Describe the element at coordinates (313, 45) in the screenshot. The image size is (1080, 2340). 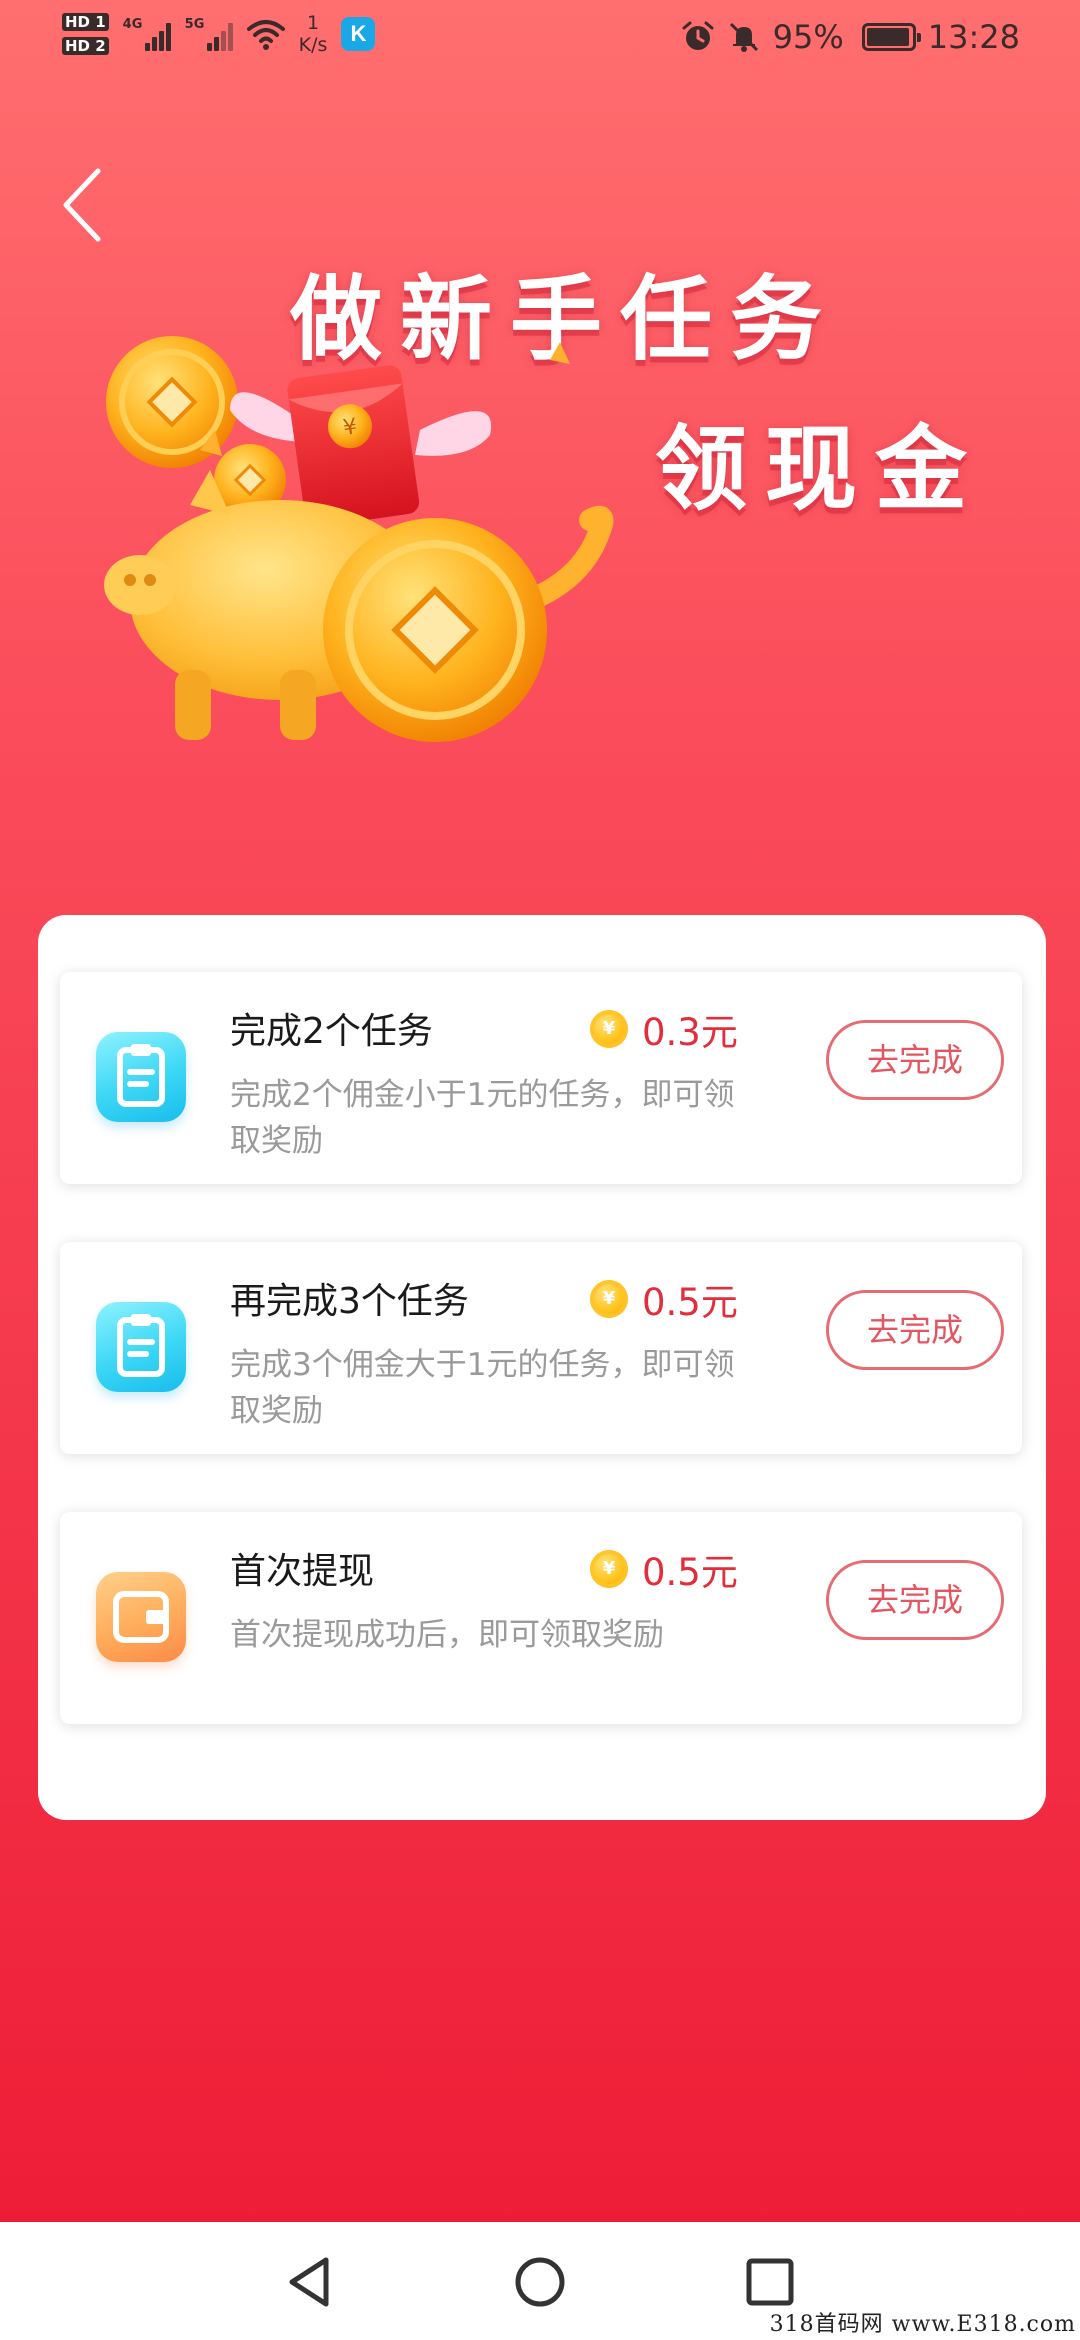
I see `network-speed-unit: K/s` at that location.